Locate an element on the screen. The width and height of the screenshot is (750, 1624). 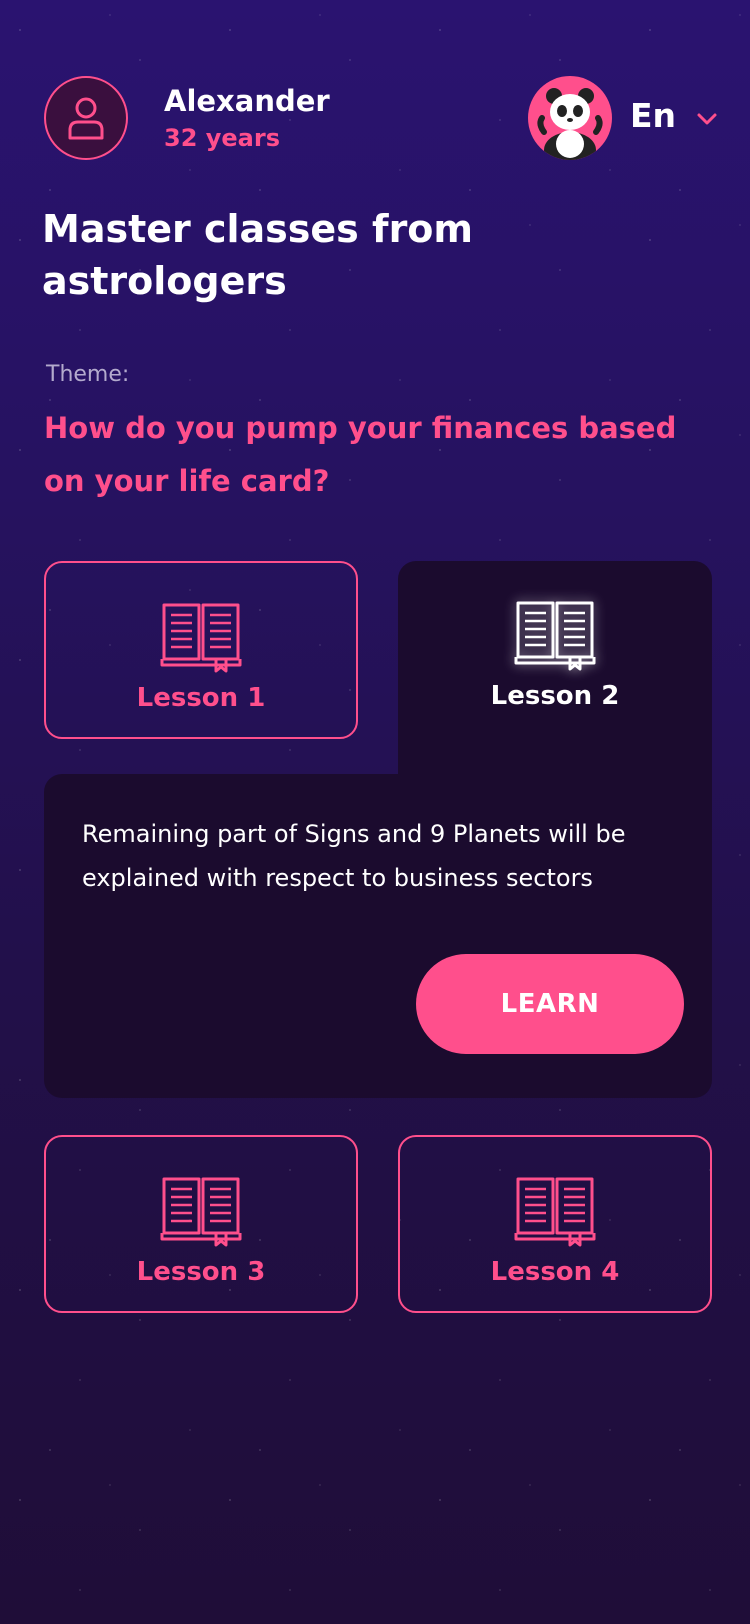
language-selector: En is located at coordinates (653, 115).